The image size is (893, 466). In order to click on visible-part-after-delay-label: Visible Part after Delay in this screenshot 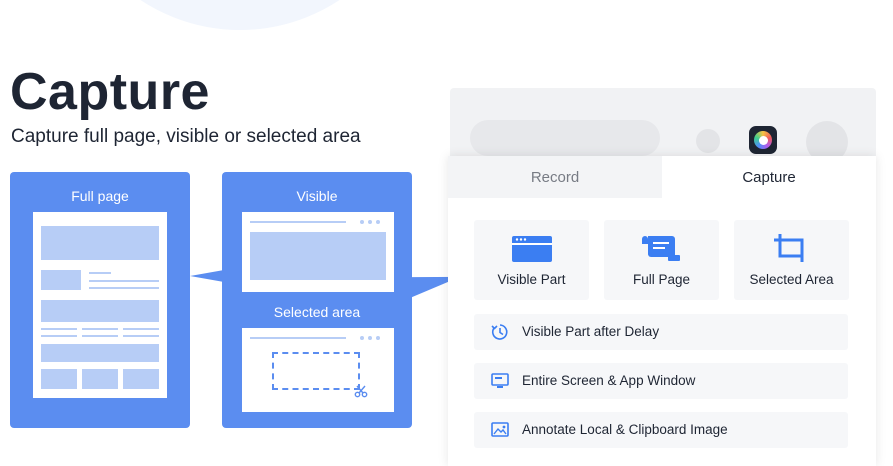, I will do `click(591, 331)`.